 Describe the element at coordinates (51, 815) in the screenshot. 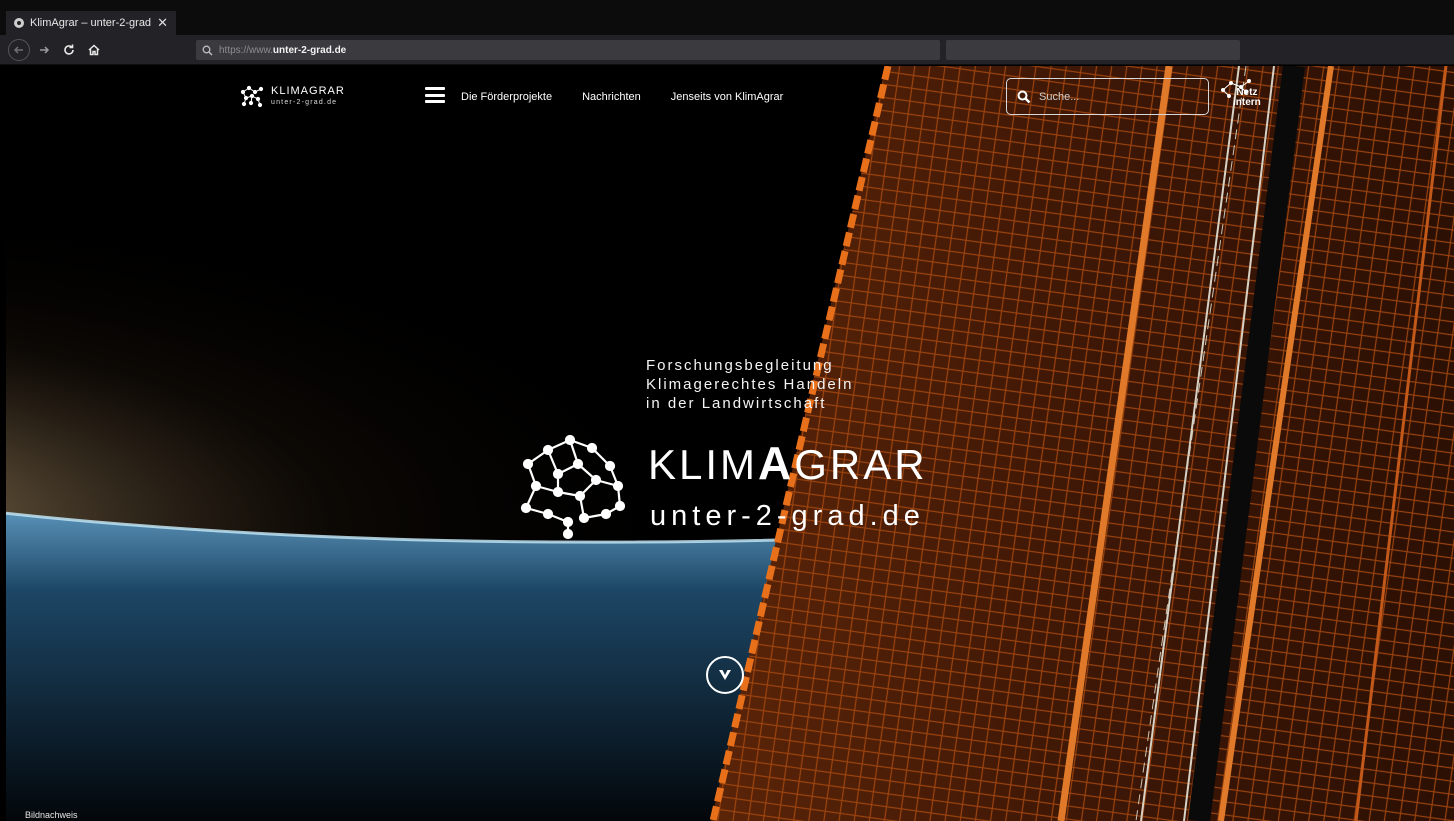

I see `image-credit-link: Bildnachweis` at that location.